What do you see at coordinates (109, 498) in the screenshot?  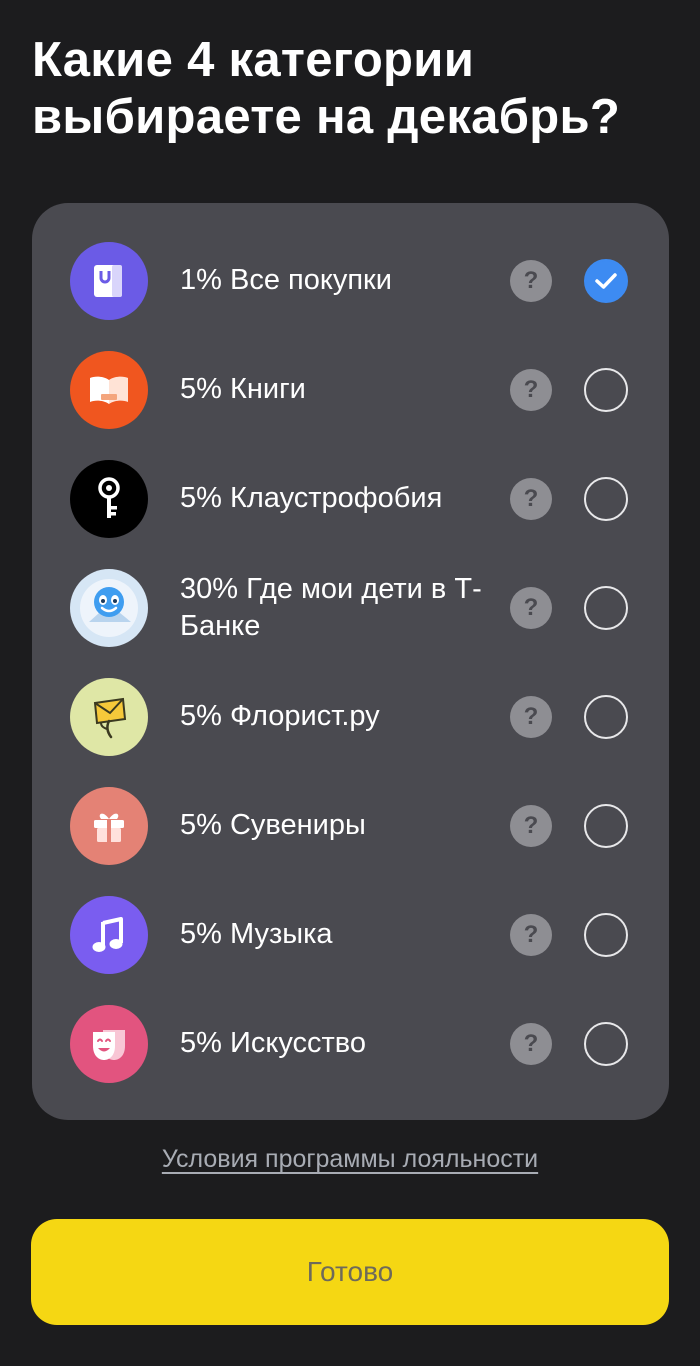 I see `key-icon` at bounding box center [109, 498].